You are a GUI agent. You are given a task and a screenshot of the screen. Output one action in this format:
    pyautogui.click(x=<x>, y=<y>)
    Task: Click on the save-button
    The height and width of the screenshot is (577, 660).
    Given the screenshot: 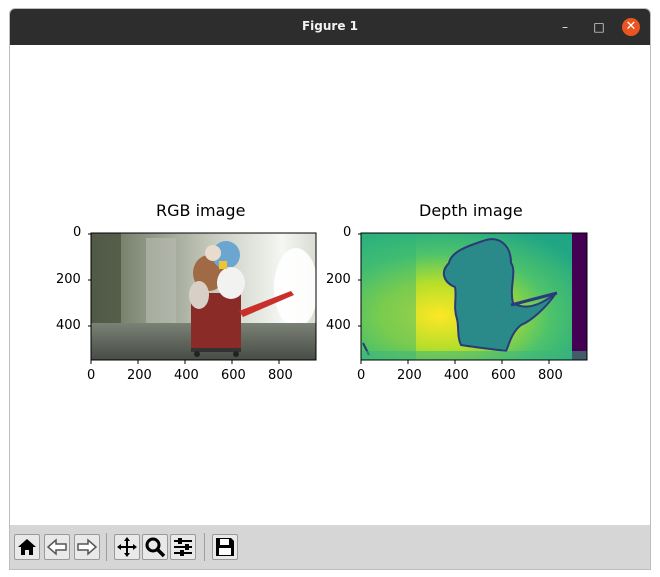 What is the action you would take?
    pyautogui.click(x=225, y=547)
    